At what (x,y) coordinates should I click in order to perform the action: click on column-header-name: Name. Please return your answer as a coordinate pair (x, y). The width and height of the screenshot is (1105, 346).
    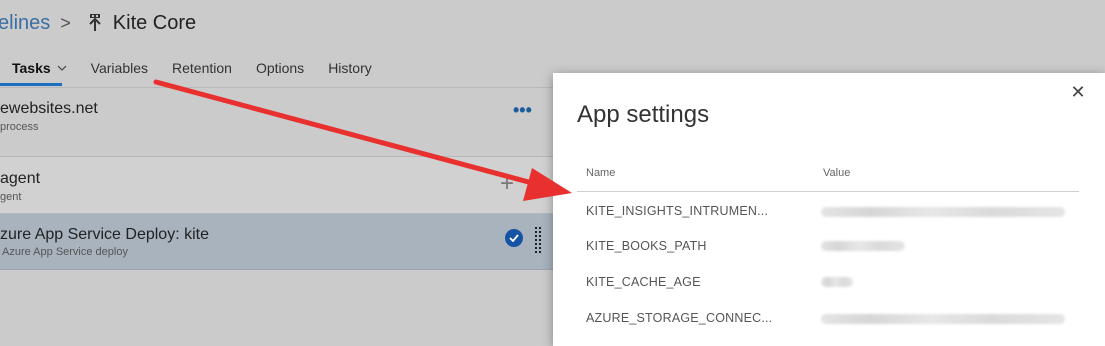
    Looking at the image, I should click on (601, 173).